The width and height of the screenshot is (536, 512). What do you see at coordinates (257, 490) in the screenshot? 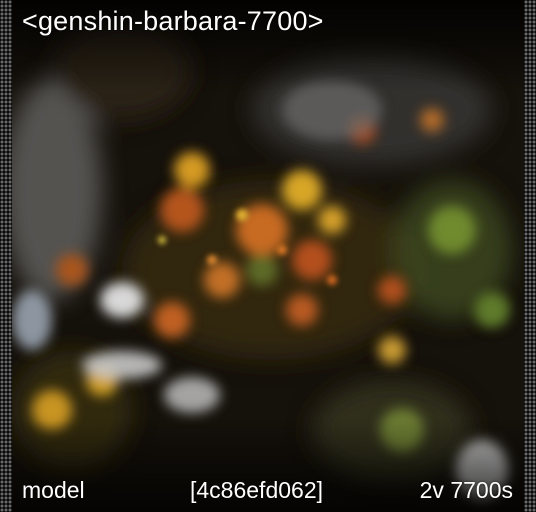
I see `footer-hash: [4c86efd062]` at bounding box center [257, 490].